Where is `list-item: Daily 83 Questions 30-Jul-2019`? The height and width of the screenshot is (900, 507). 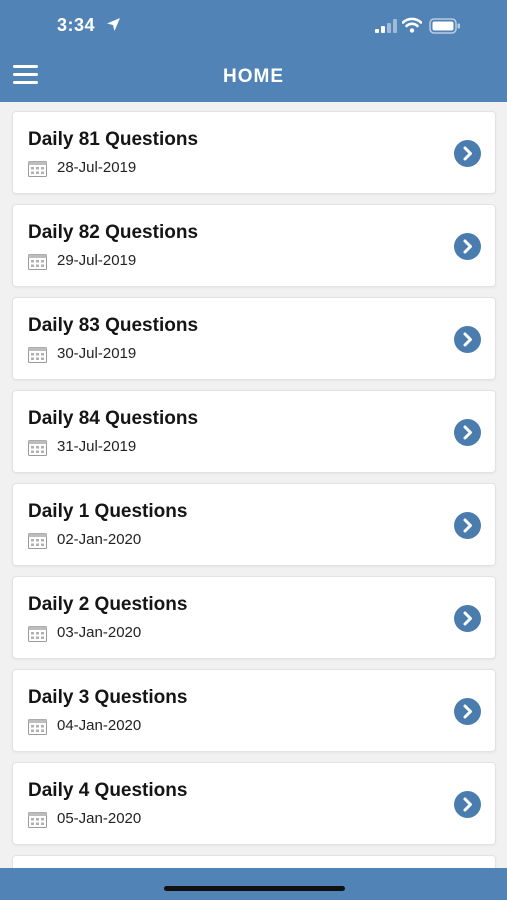
list-item: Daily 83 Questions 30-Jul-2019 is located at coordinates (254, 338).